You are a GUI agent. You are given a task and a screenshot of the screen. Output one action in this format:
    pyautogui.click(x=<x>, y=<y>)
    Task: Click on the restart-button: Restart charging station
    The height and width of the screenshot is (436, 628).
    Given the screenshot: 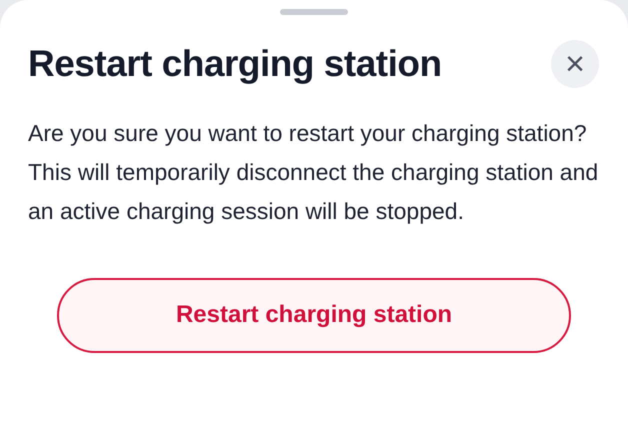 What is the action you would take?
    pyautogui.click(x=314, y=315)
    